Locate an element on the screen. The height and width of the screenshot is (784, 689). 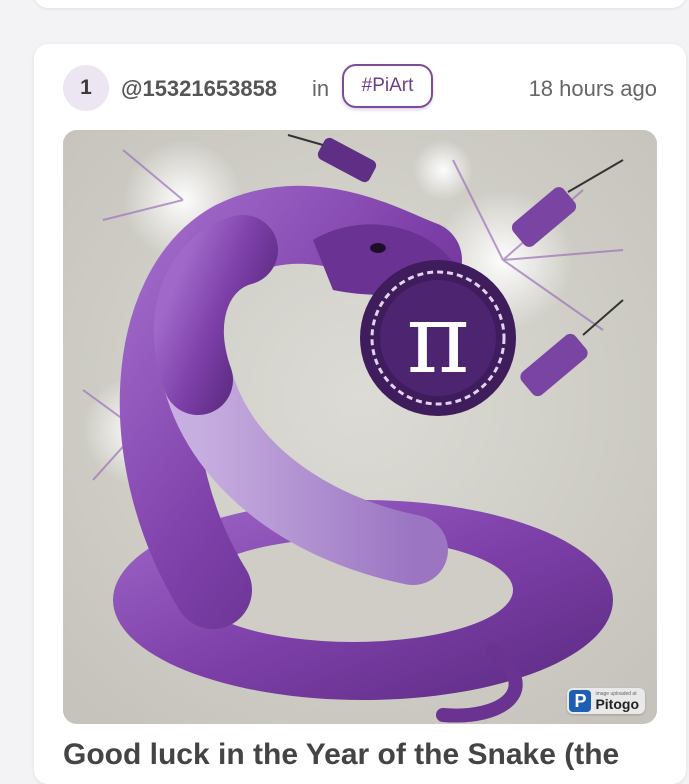
author-link: @15321653858 is located at coordinates (199, 89).